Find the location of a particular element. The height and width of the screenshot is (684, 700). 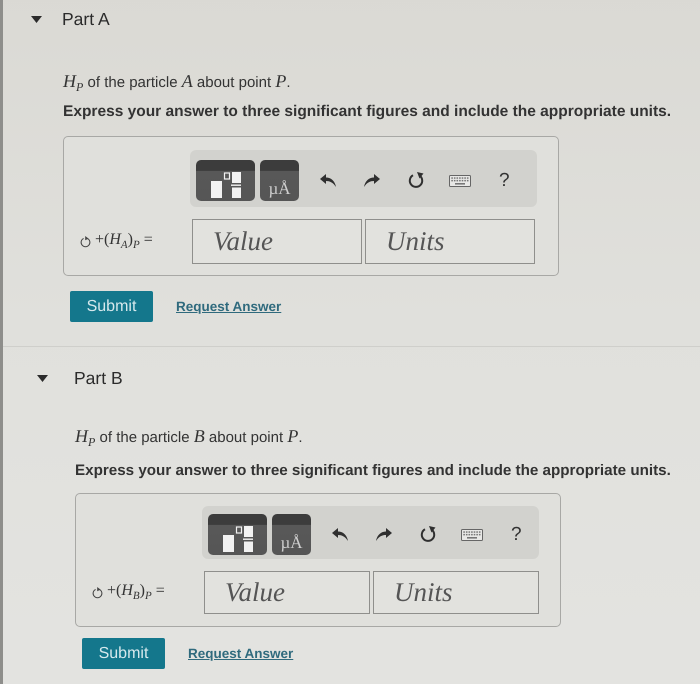

question-text: H$_{P}$ of the particle A about point P. is located at coordinates (176, 83).